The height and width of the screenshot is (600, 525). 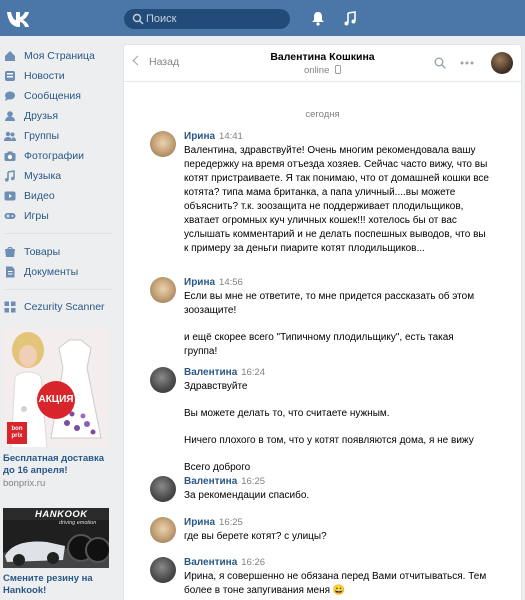 What do you see at coordinates (10, 56) in the screenshot?
I see `home-icon` at bounding box center [10, 56].